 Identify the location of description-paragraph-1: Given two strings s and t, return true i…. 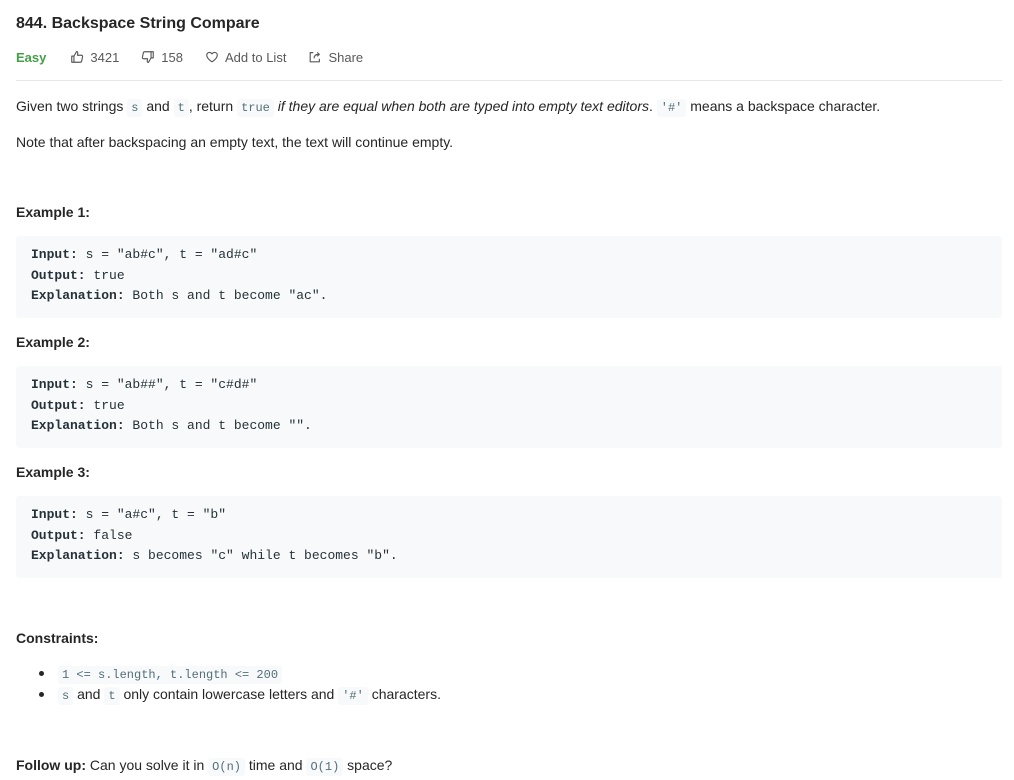
(448, 107).